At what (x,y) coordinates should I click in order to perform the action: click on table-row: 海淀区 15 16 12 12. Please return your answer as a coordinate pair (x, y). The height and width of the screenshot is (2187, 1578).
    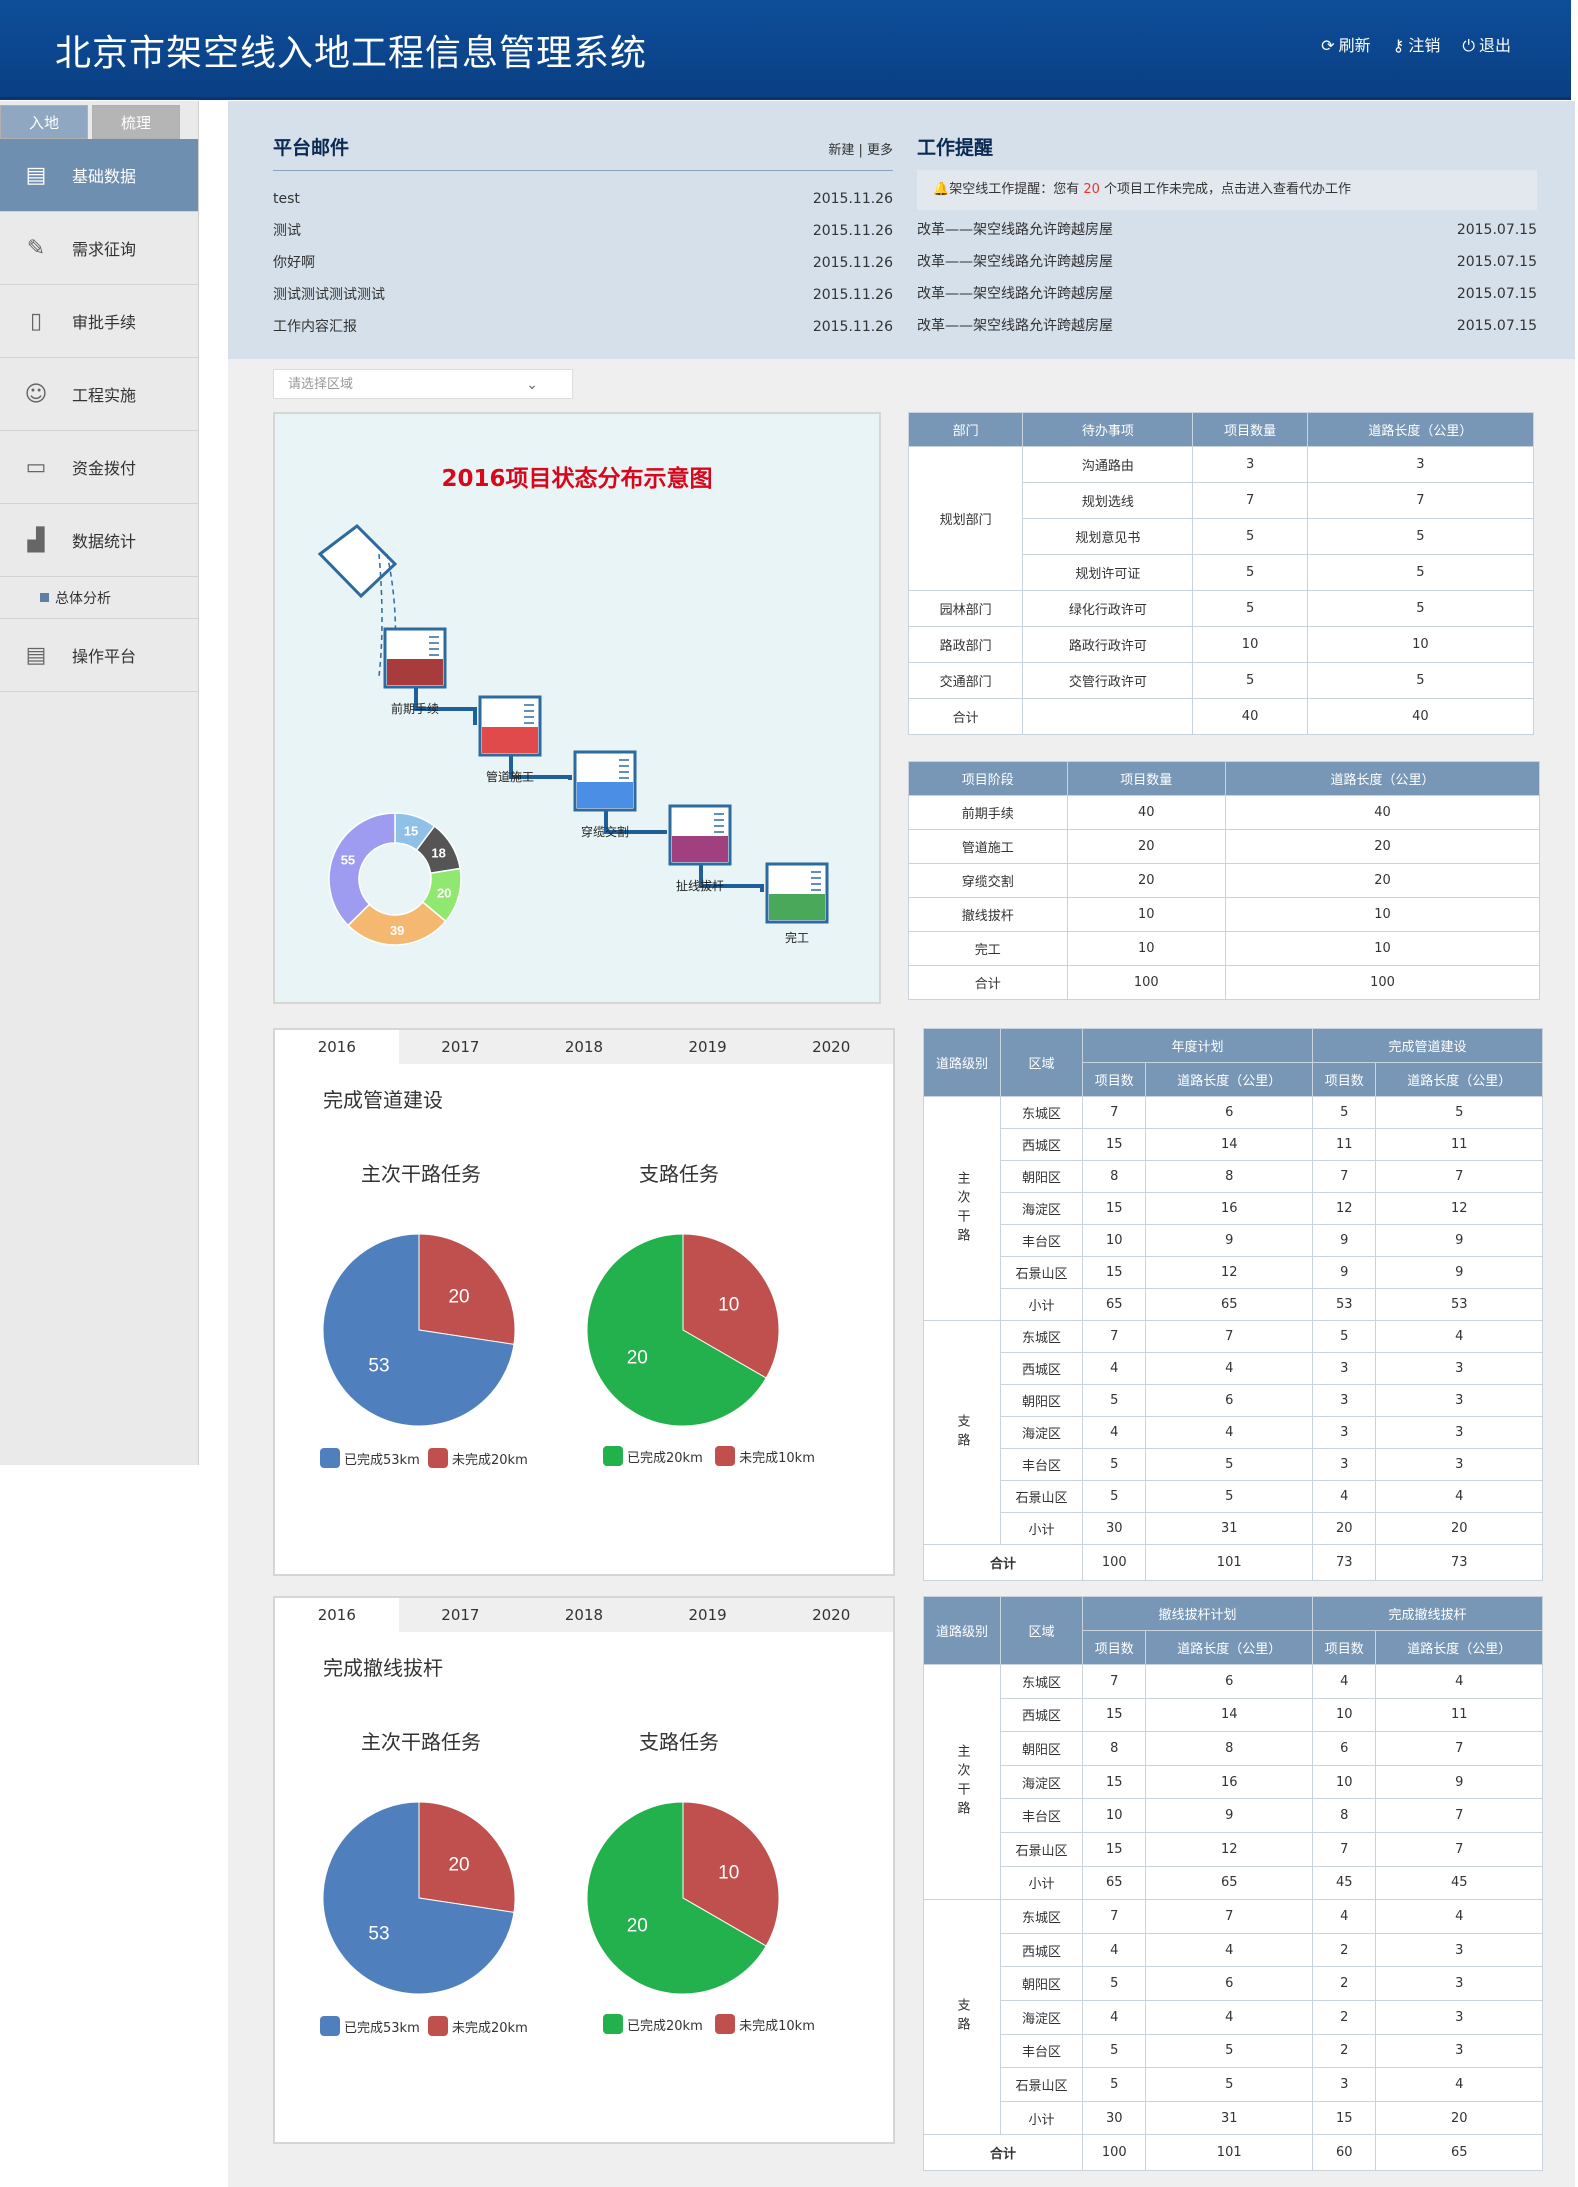
    Looking at the image, I should click on (1233, 1208).